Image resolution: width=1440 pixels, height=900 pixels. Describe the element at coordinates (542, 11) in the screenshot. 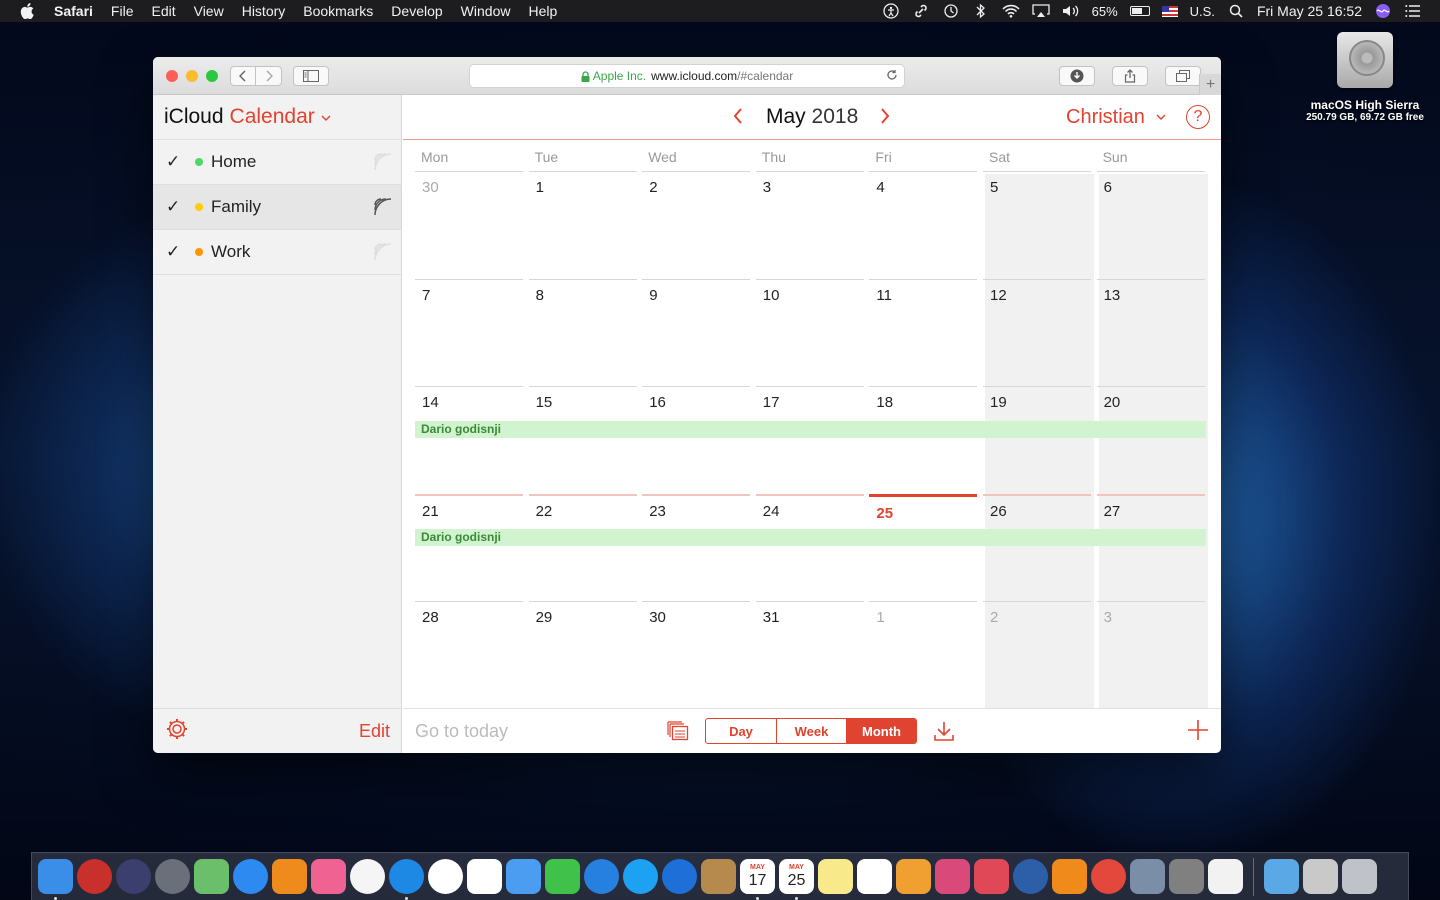

I see `menu-help: Help` at that location.